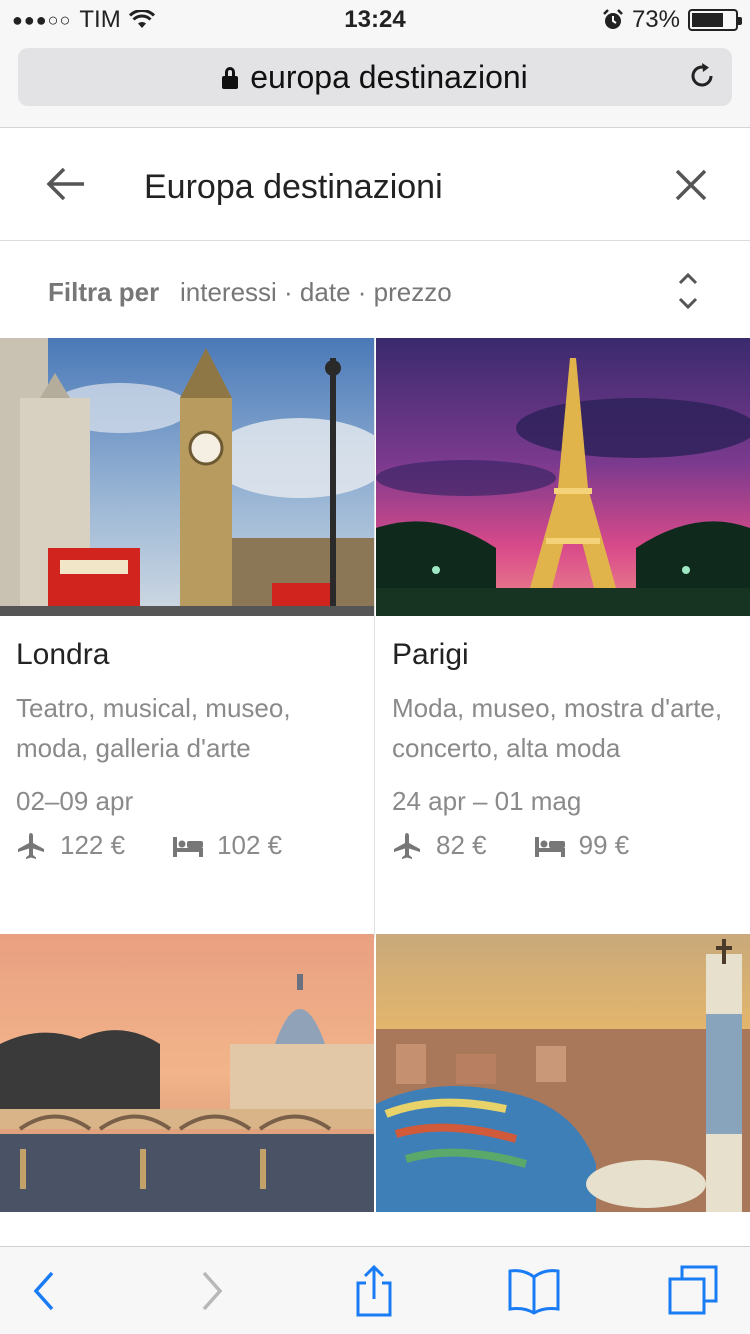 The image size is (750, 1334). I want to click on close-icon, so click(691, 185).